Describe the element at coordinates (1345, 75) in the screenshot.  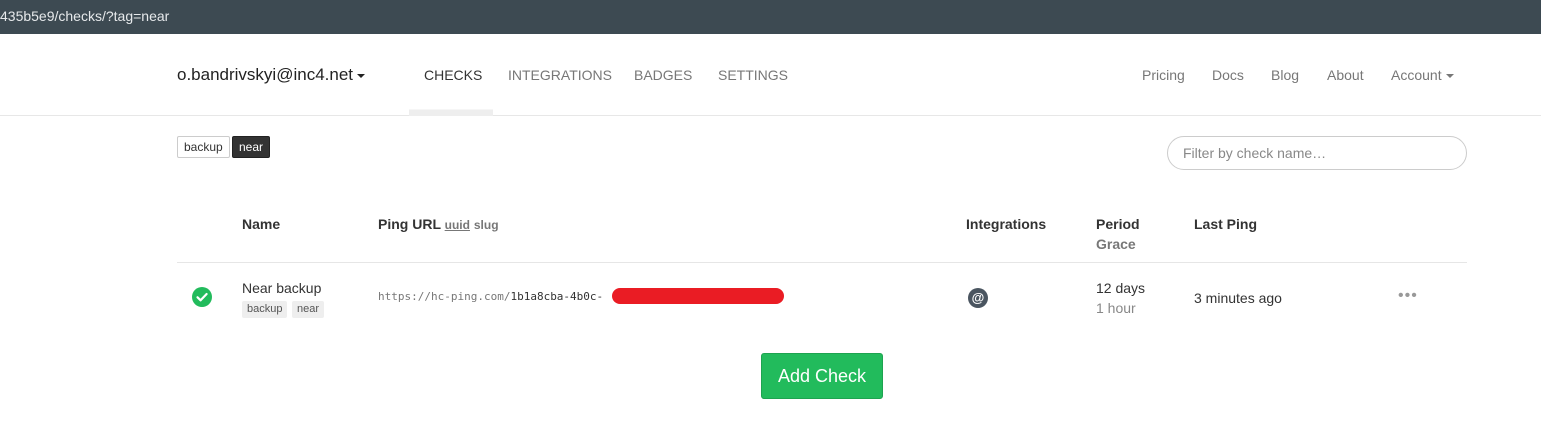
I see `nav-about: About` at that location.